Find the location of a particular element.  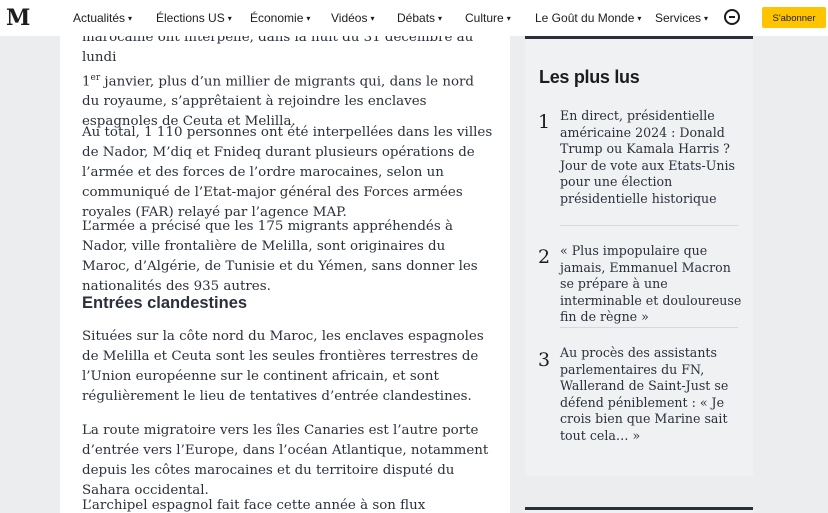

section-heading: Entrées clandestines is located at coordinates (165, 303).